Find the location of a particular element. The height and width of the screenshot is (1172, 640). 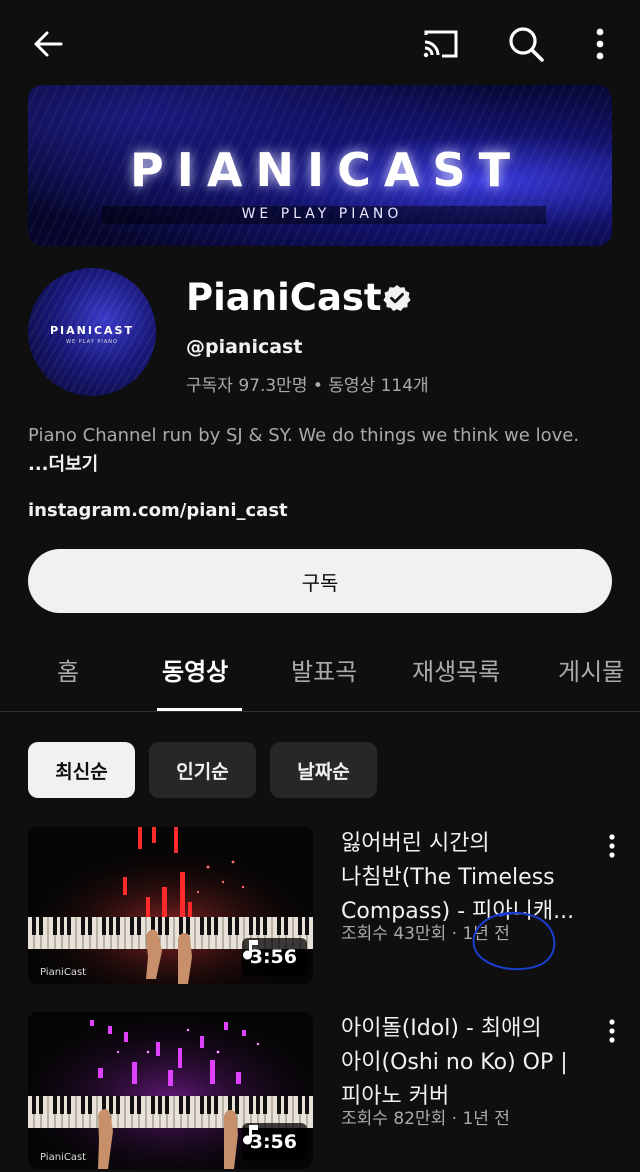

tab-videos: 동영상 is located at coordinates (195, 669).